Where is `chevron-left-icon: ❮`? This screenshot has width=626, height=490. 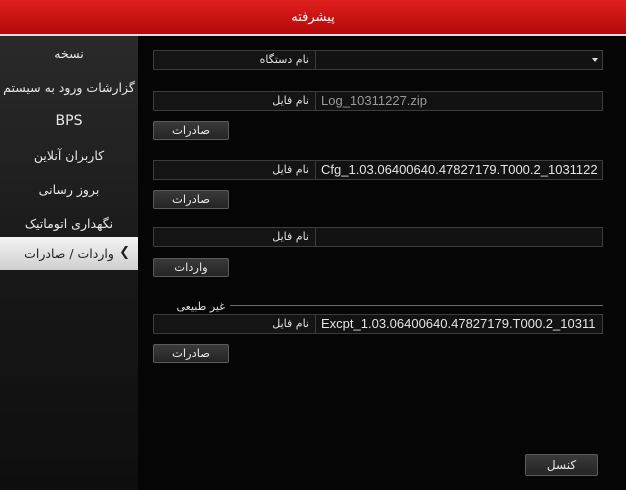 chevron-left-icon: ❮ is located at coordinates (124, 252).